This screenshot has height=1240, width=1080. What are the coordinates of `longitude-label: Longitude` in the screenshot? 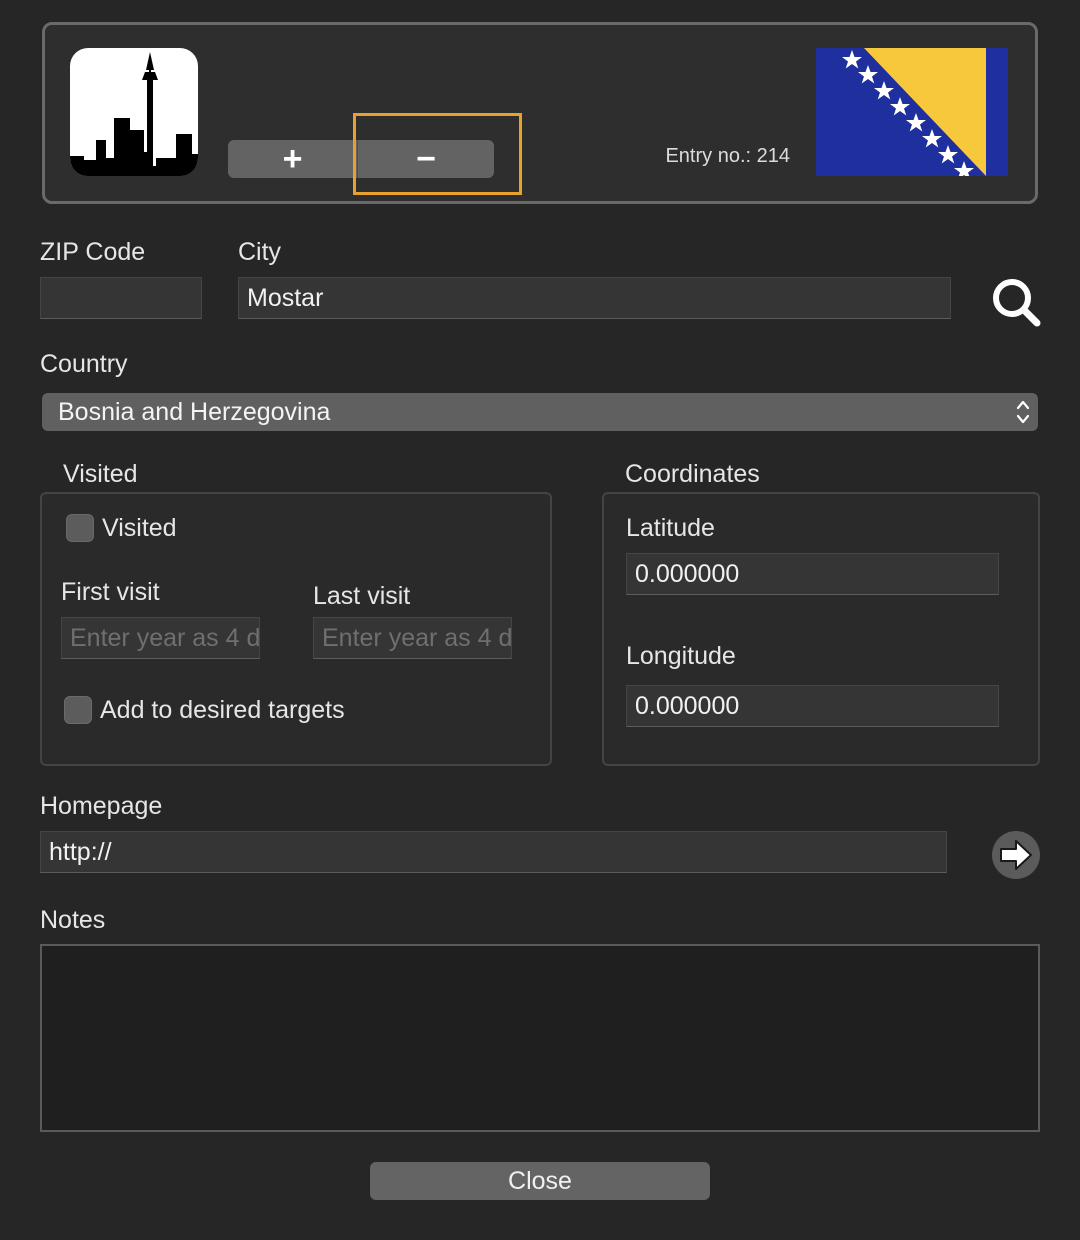 It's located at (681, 656).